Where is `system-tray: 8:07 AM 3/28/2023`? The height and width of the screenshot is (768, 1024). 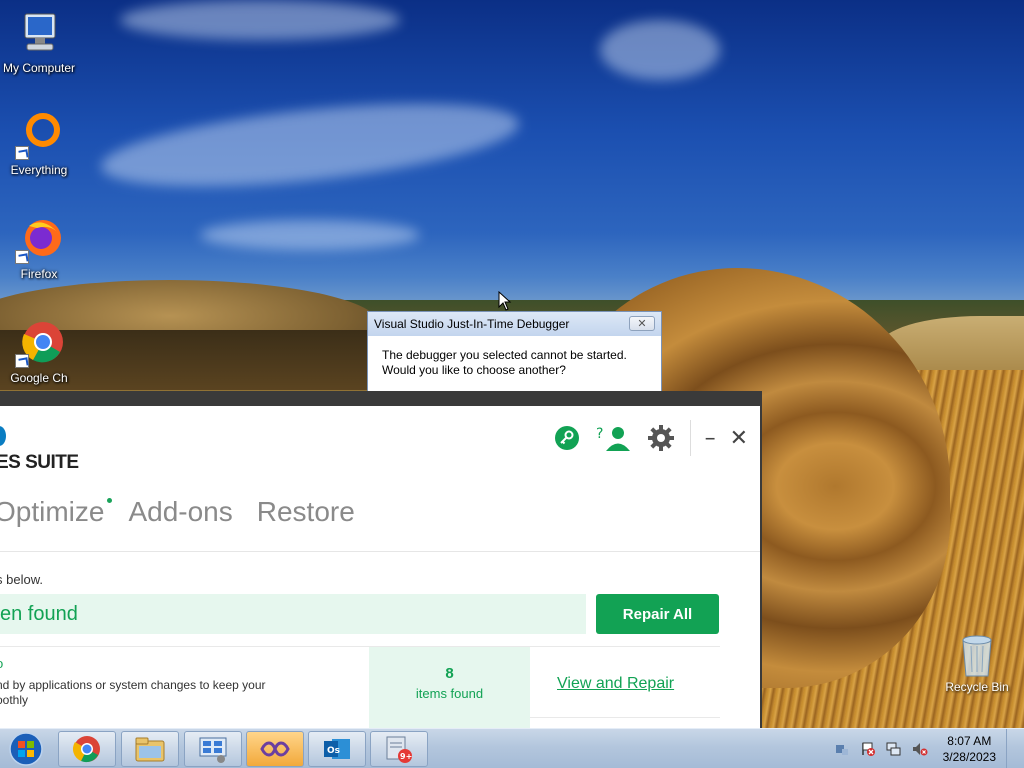
system-tray: 8:07 AM 3/28/2023 is located at coordinates (920, 748).